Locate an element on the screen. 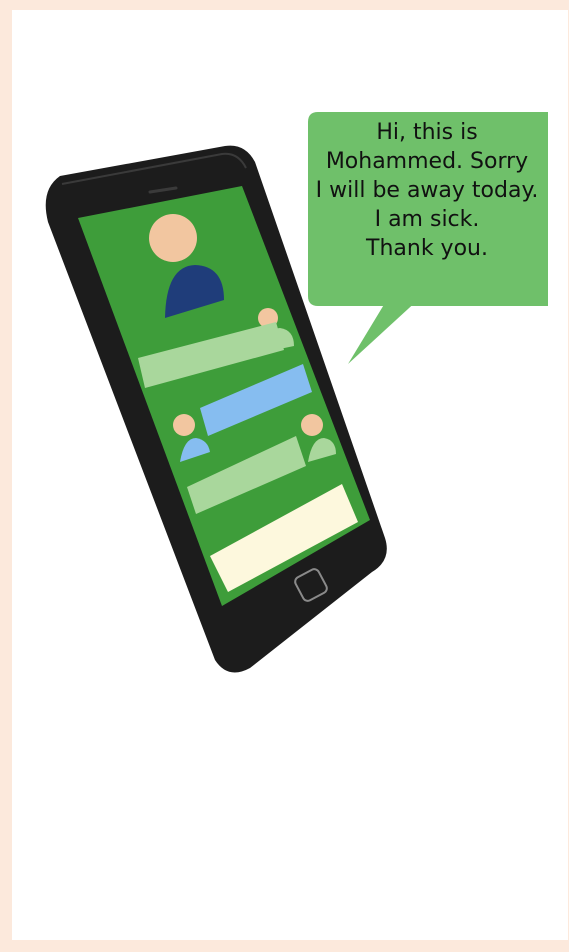 The height and width of the screenshot is (952, 569). speech-line: Mohammed. Sorry is located at coordinates (427, 161).